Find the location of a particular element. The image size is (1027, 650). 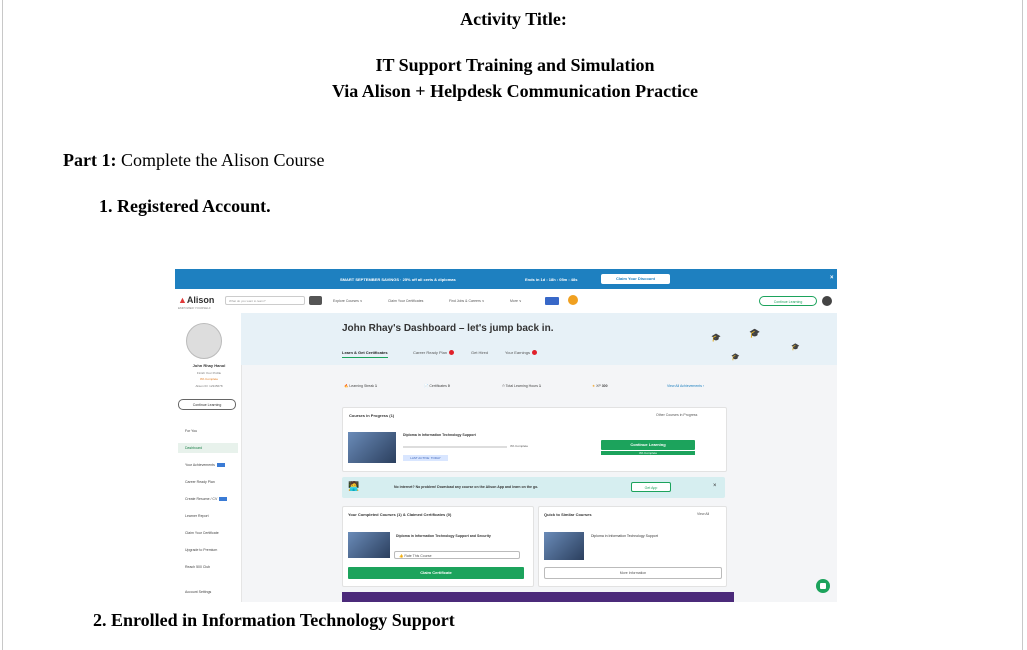

claim-certificate-button: Claim Certificate is located at coordinates (436, 573).